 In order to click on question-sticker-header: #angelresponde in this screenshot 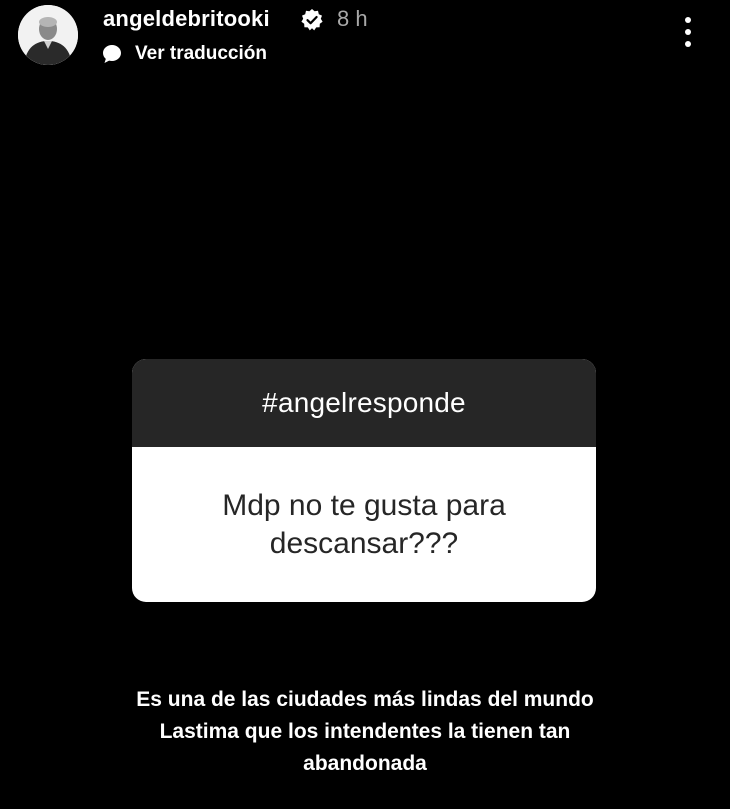, I will do `click(364, 403)`.